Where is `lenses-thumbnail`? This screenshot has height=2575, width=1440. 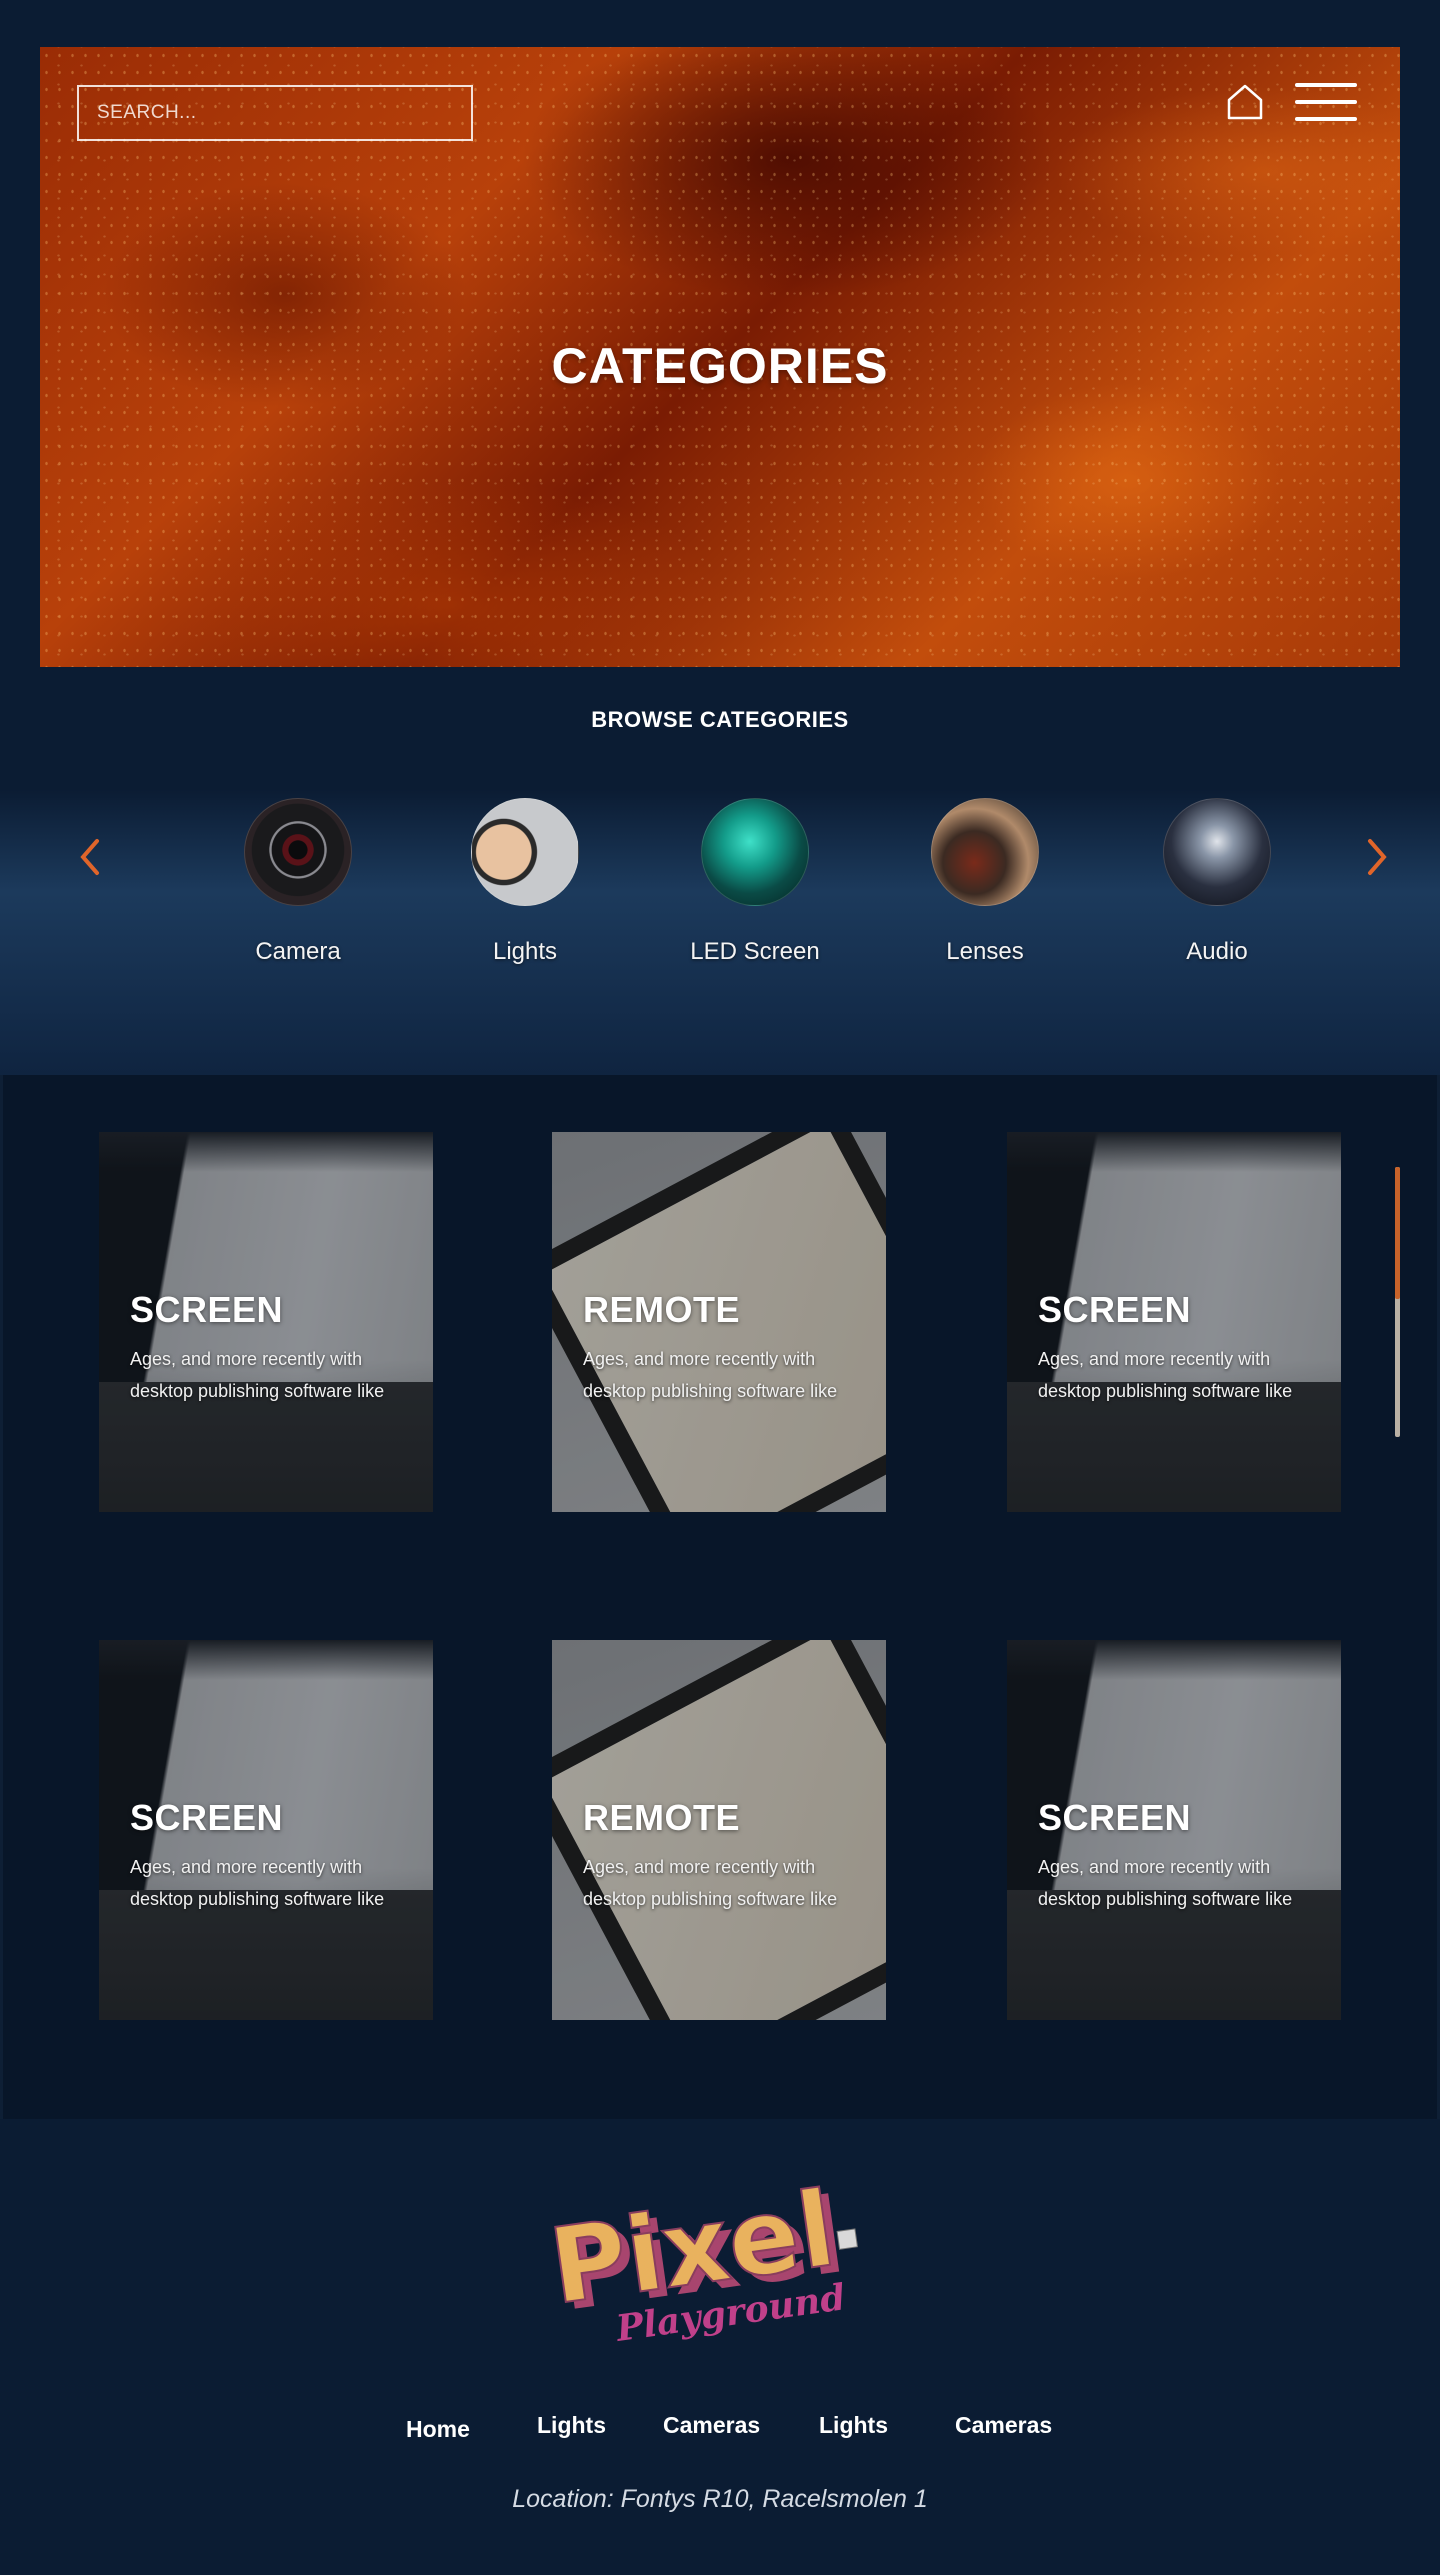 lenses-thumbnail is located at coordinates (985, 852).